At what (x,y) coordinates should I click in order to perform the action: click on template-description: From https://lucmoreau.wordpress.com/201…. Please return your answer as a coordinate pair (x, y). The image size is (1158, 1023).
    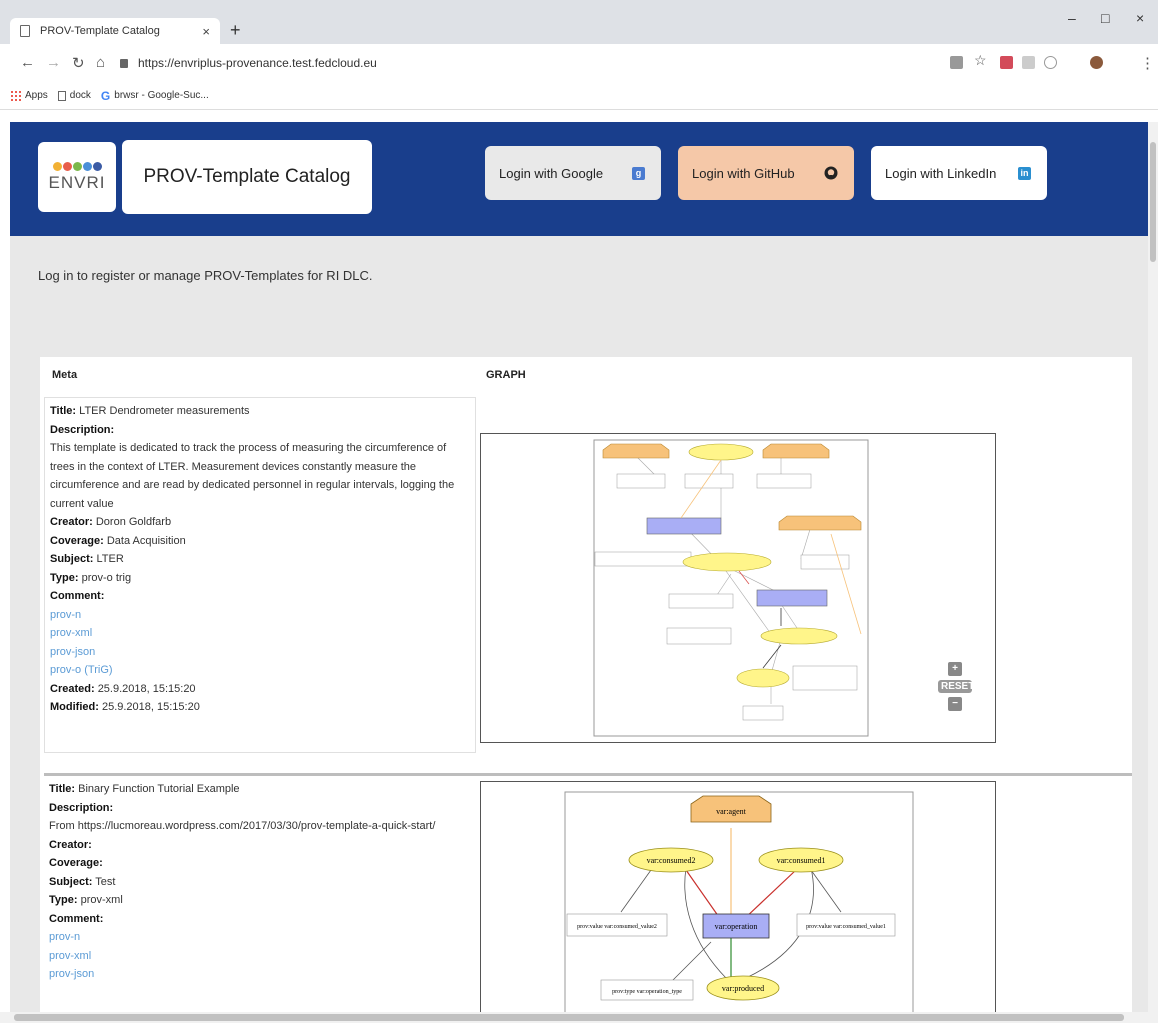
    Looking at the image, I should click on (242, 826).